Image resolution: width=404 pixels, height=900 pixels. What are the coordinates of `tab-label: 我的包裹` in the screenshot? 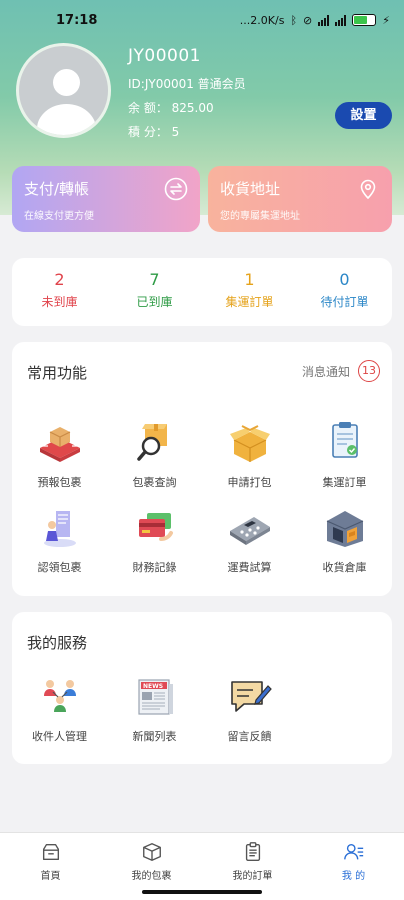 It's located at (151, 876).